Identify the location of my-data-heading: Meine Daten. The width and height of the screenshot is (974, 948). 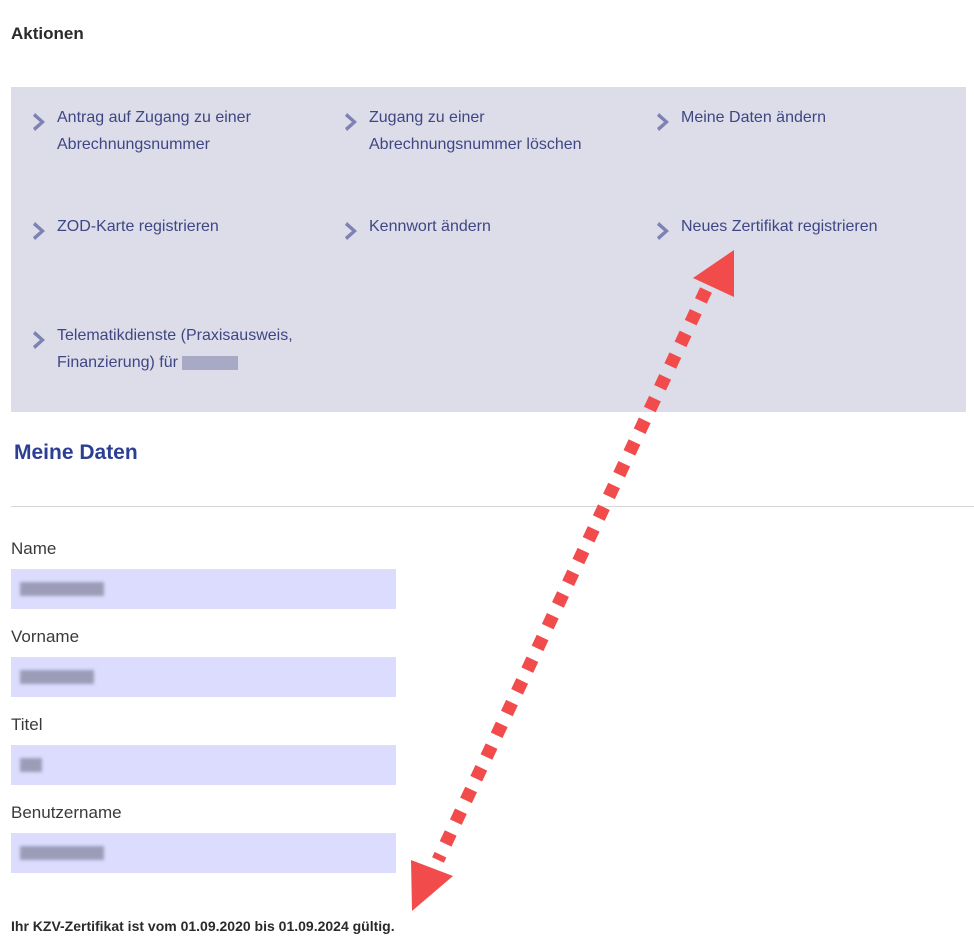
(76, 452).